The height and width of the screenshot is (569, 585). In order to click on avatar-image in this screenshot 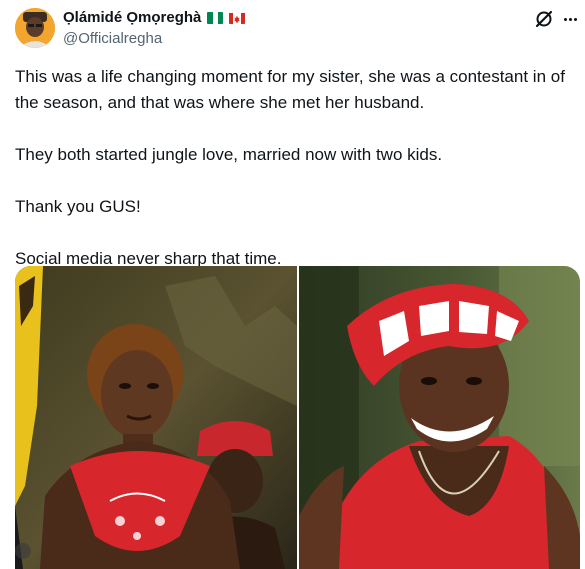, I will do `click(35, 28)`.